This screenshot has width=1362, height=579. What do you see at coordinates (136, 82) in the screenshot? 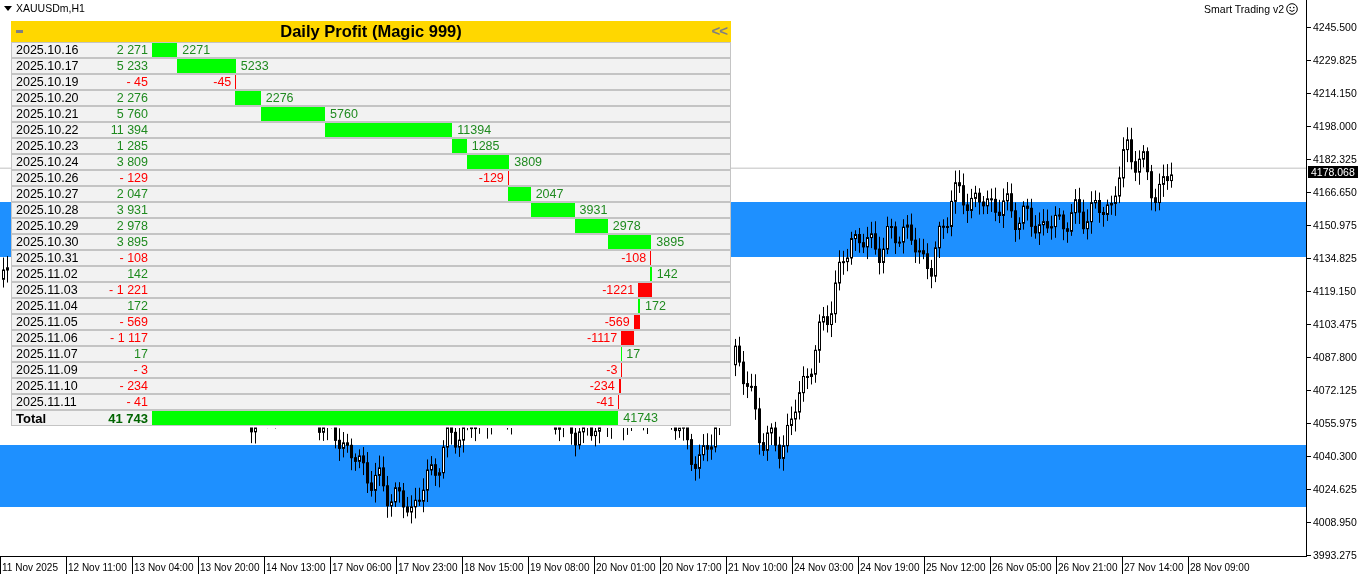
I see `profit-cell-text: - 45` at bounding box center [136, 82].